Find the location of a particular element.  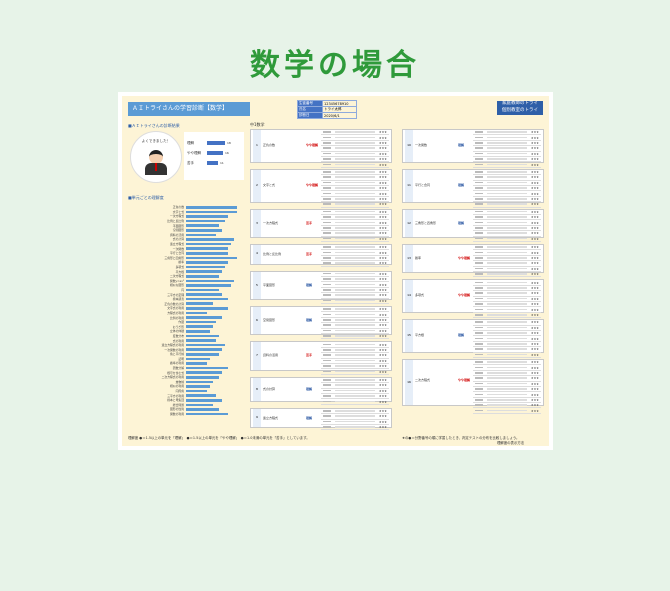

unit-block: 3 一次方程式 苦手 ★★★ ★★★ ★★★ ★★★ ★★★ ★★★ is located at coordinates (321, 225).